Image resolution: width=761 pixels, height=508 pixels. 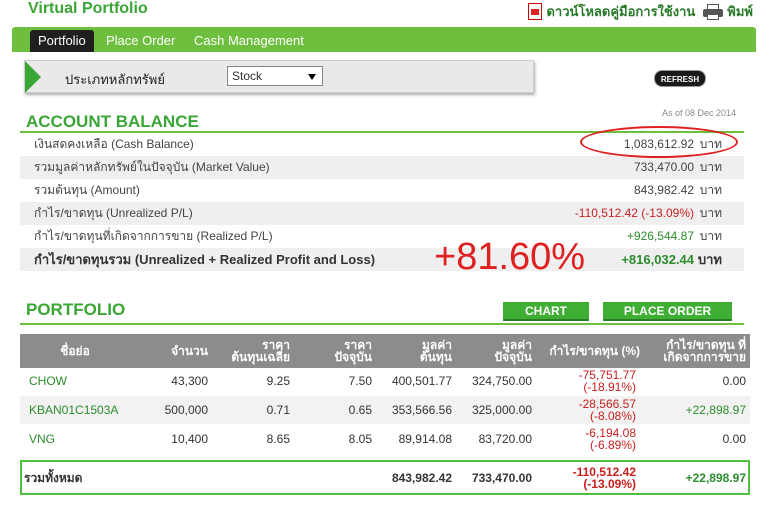 What do you see at coordinates (75, 351) in the screenshot?
I see `col-symbol: ชื่อย่อ` at bounding box center [75, 351].